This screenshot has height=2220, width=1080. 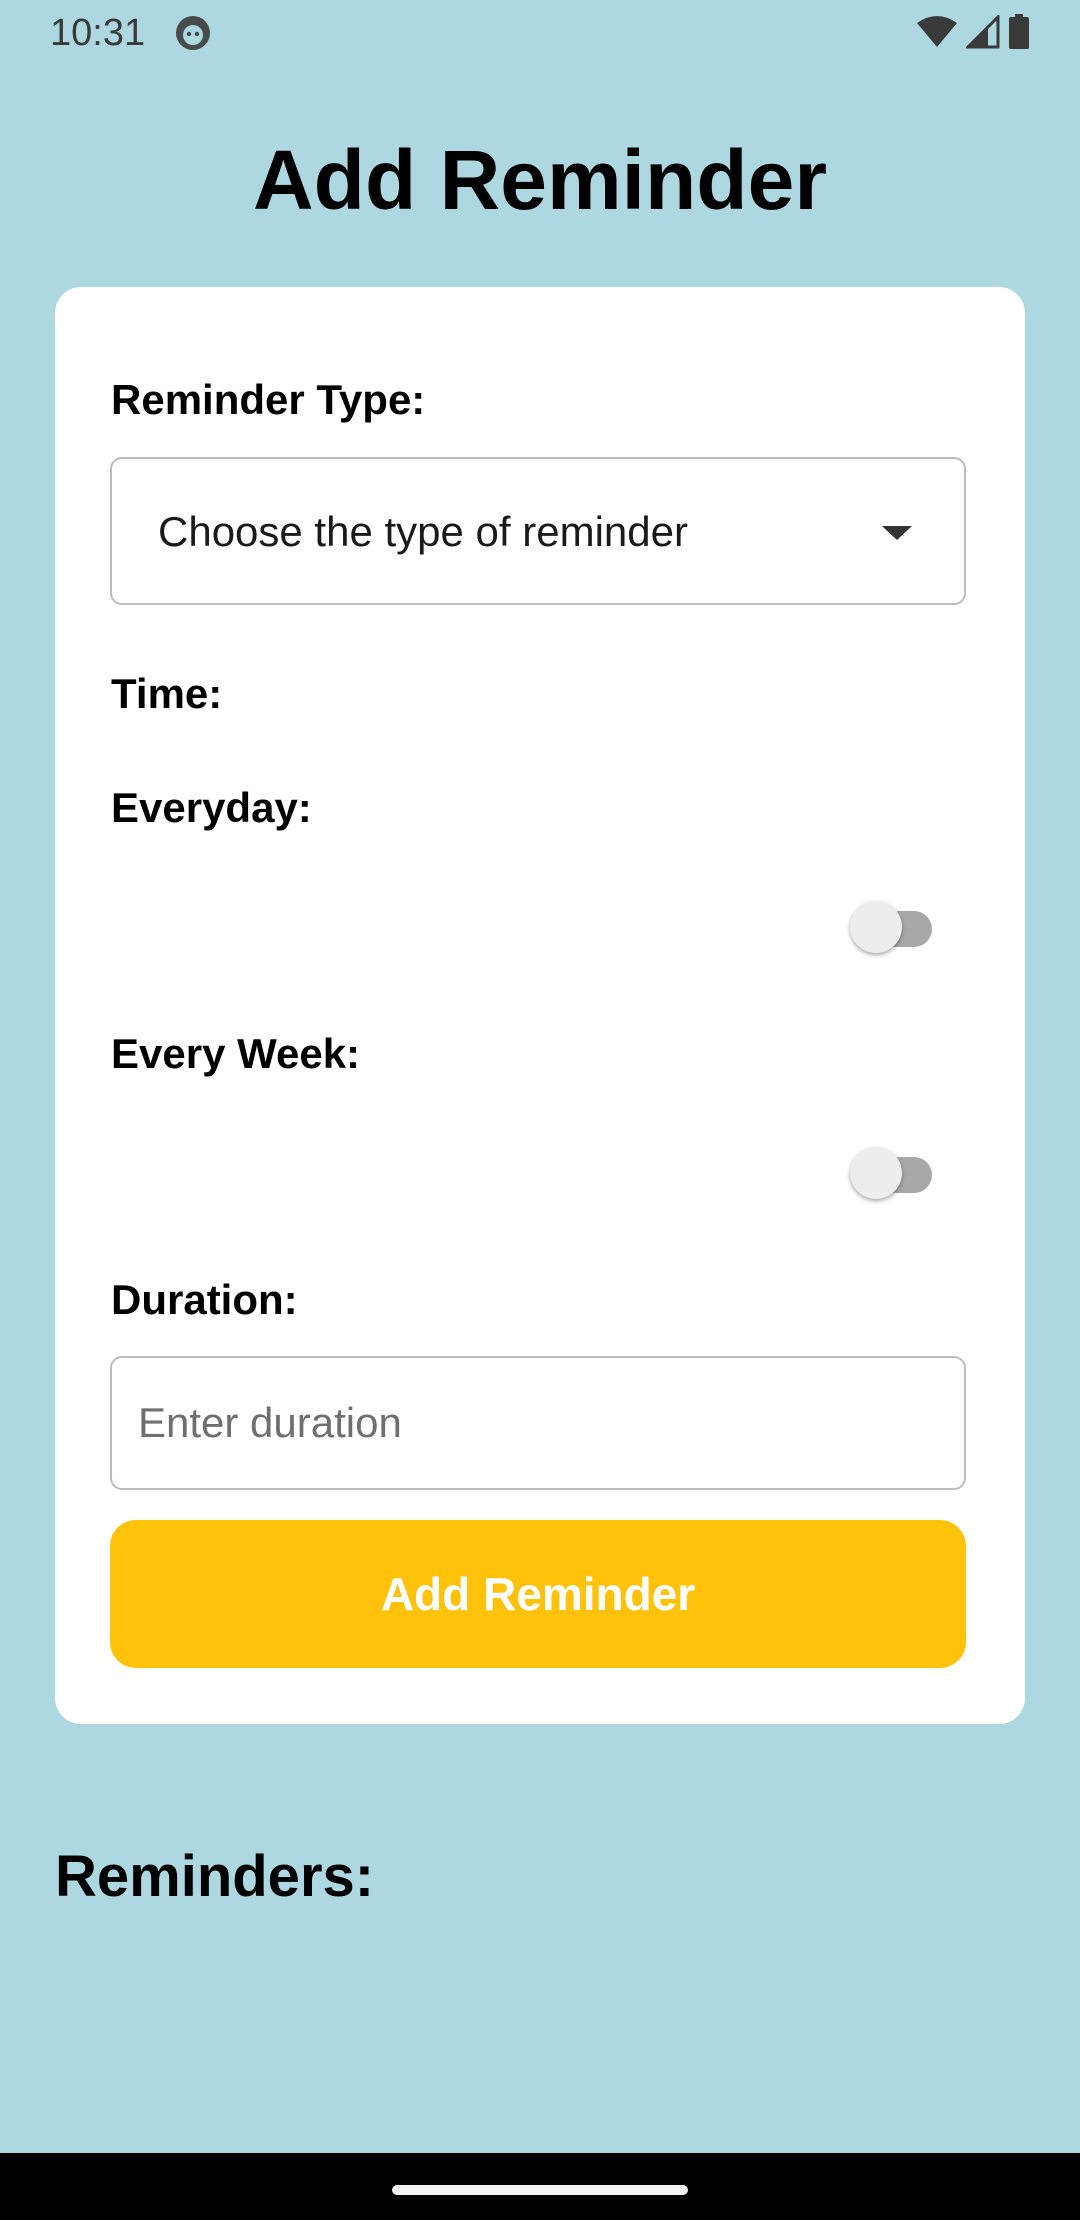 I want to click on every-week-toggle, so click(x=898, y=1175).